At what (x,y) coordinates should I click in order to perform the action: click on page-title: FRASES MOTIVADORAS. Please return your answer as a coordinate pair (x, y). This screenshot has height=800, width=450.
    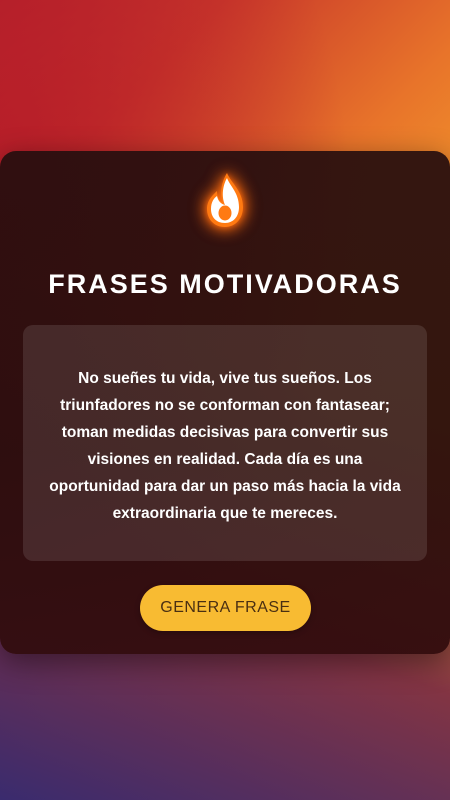
    Looking at the image, I should click on (225, 284).